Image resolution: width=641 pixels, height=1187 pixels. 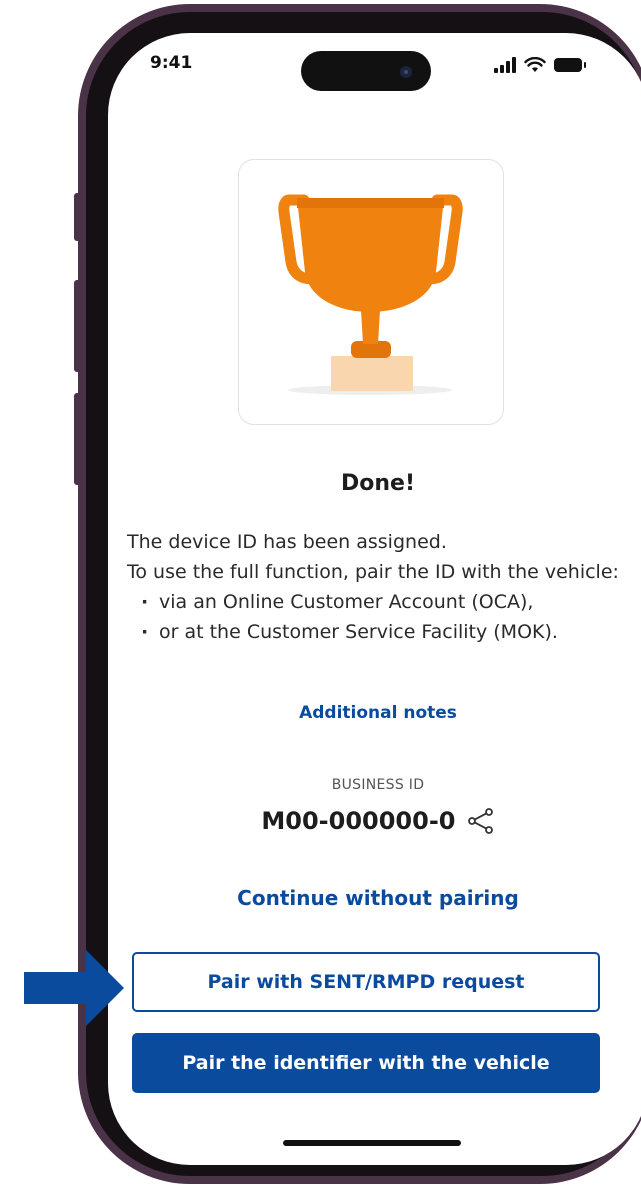 I want to click on share-icon, so click(x=481, y=821).